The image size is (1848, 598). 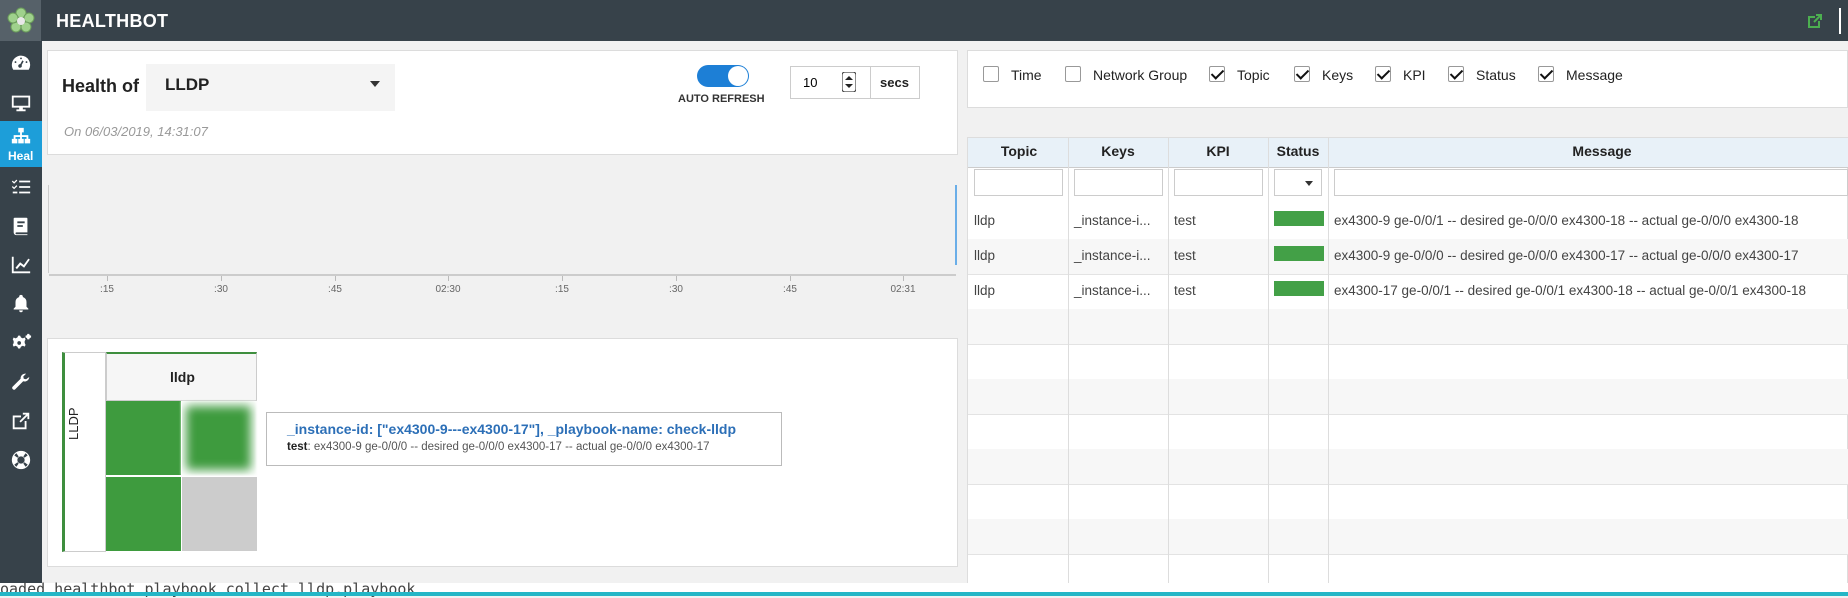 I want to click on wrench-icon, so click(x=21, y=381).